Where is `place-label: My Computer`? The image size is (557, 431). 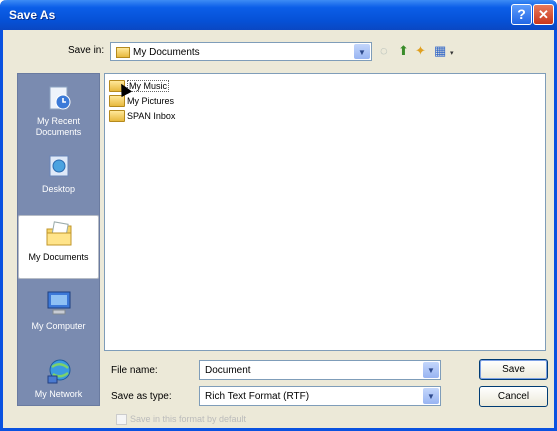 place-label: My Computer is located at coordinates (58, 326).